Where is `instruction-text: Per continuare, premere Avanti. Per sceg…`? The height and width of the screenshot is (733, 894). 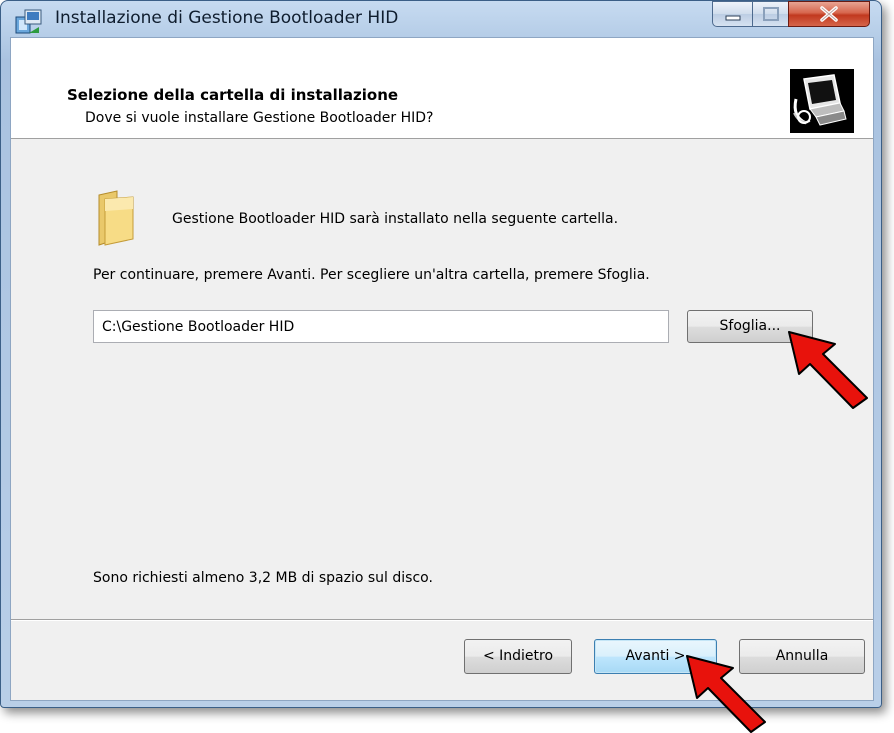 instruction-text: Per continuare, premere Avanti. Per sceg… is located at coordinates (371, 275).